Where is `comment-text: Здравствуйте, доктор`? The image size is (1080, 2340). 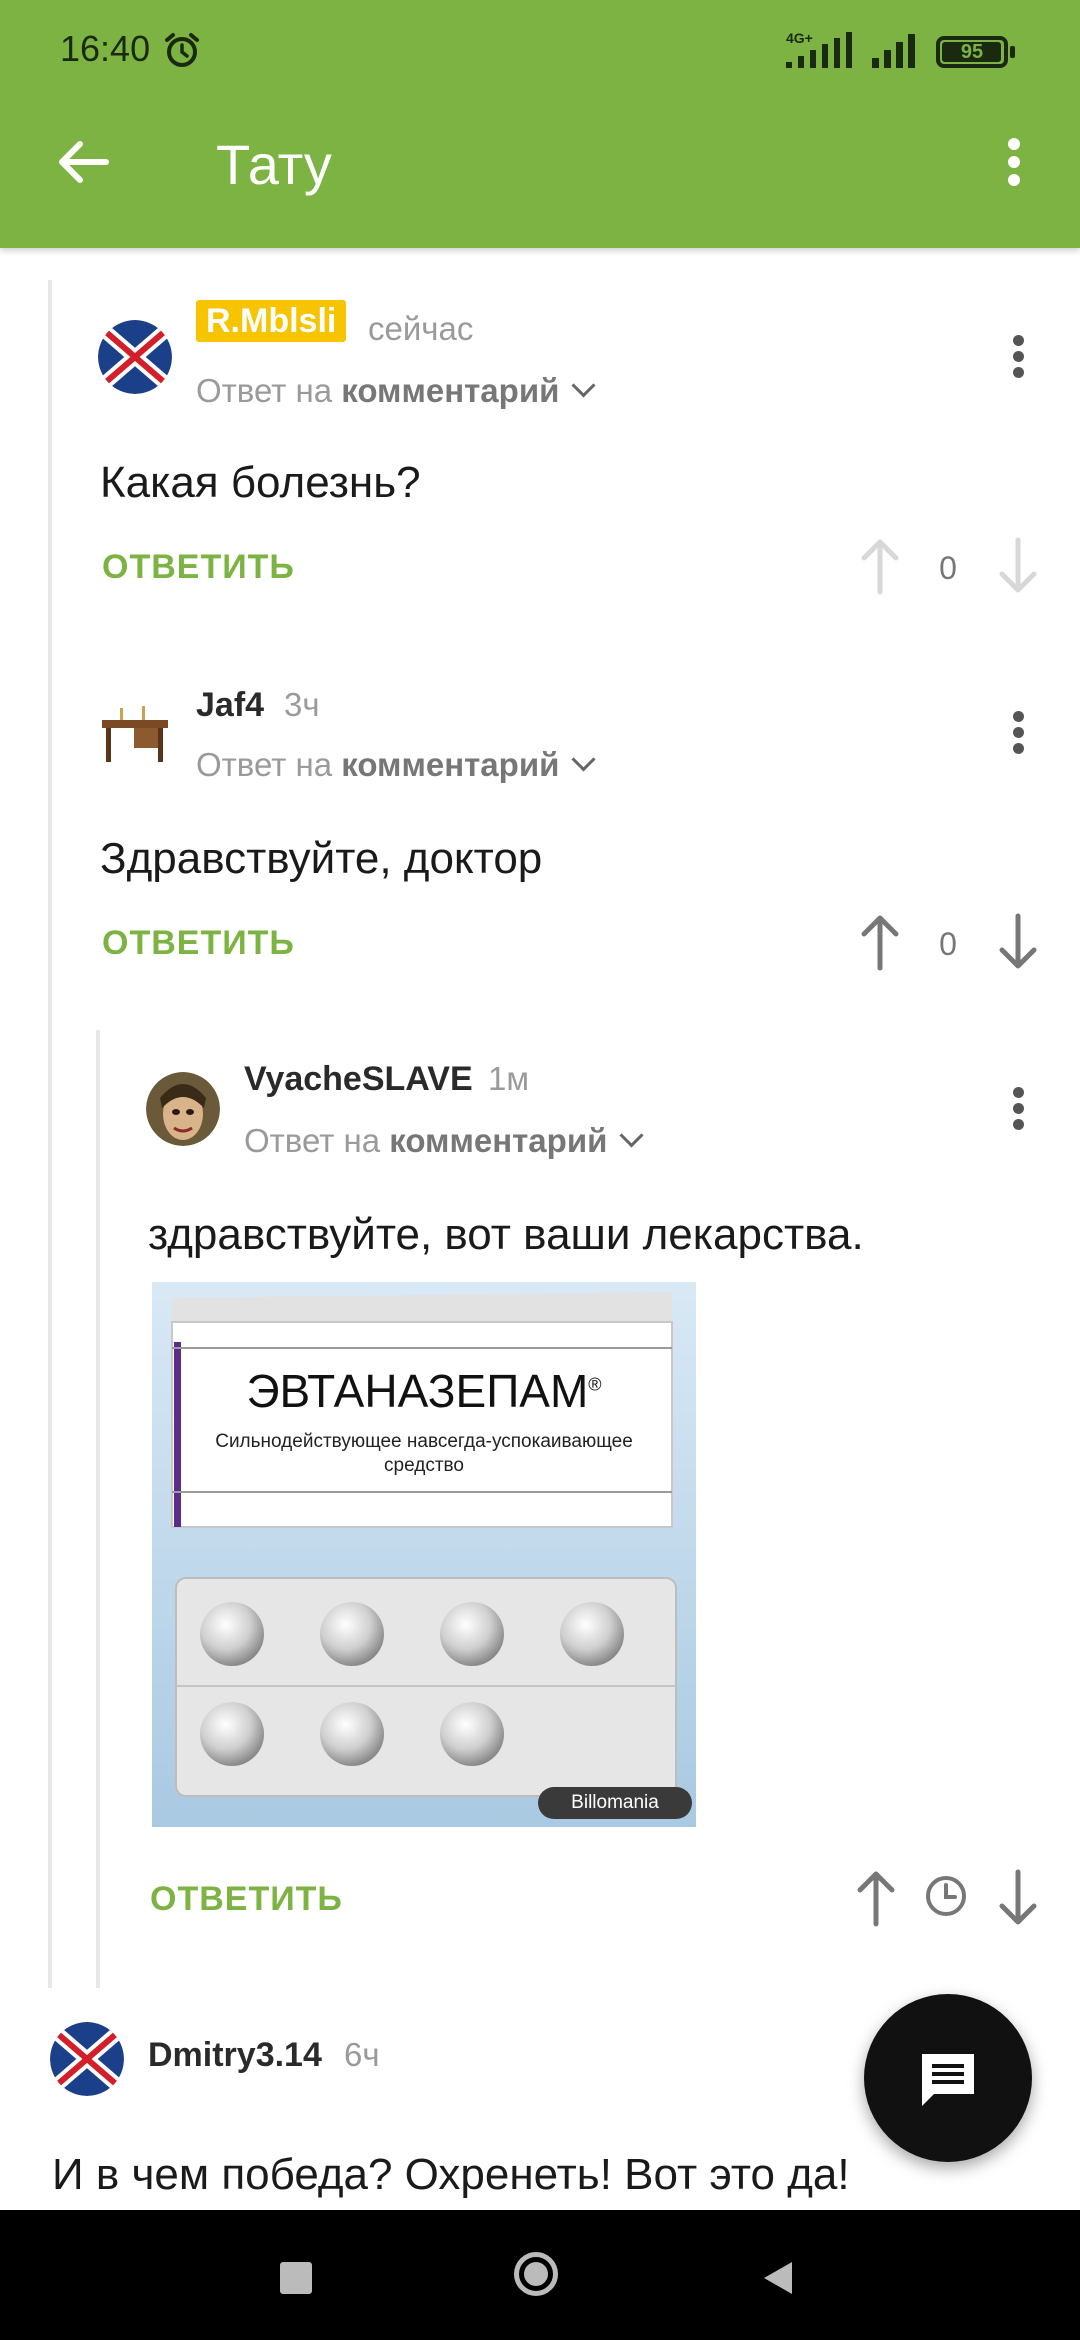 comment-text: Здравствуйте, доктор is located at coordinates (321, 858).